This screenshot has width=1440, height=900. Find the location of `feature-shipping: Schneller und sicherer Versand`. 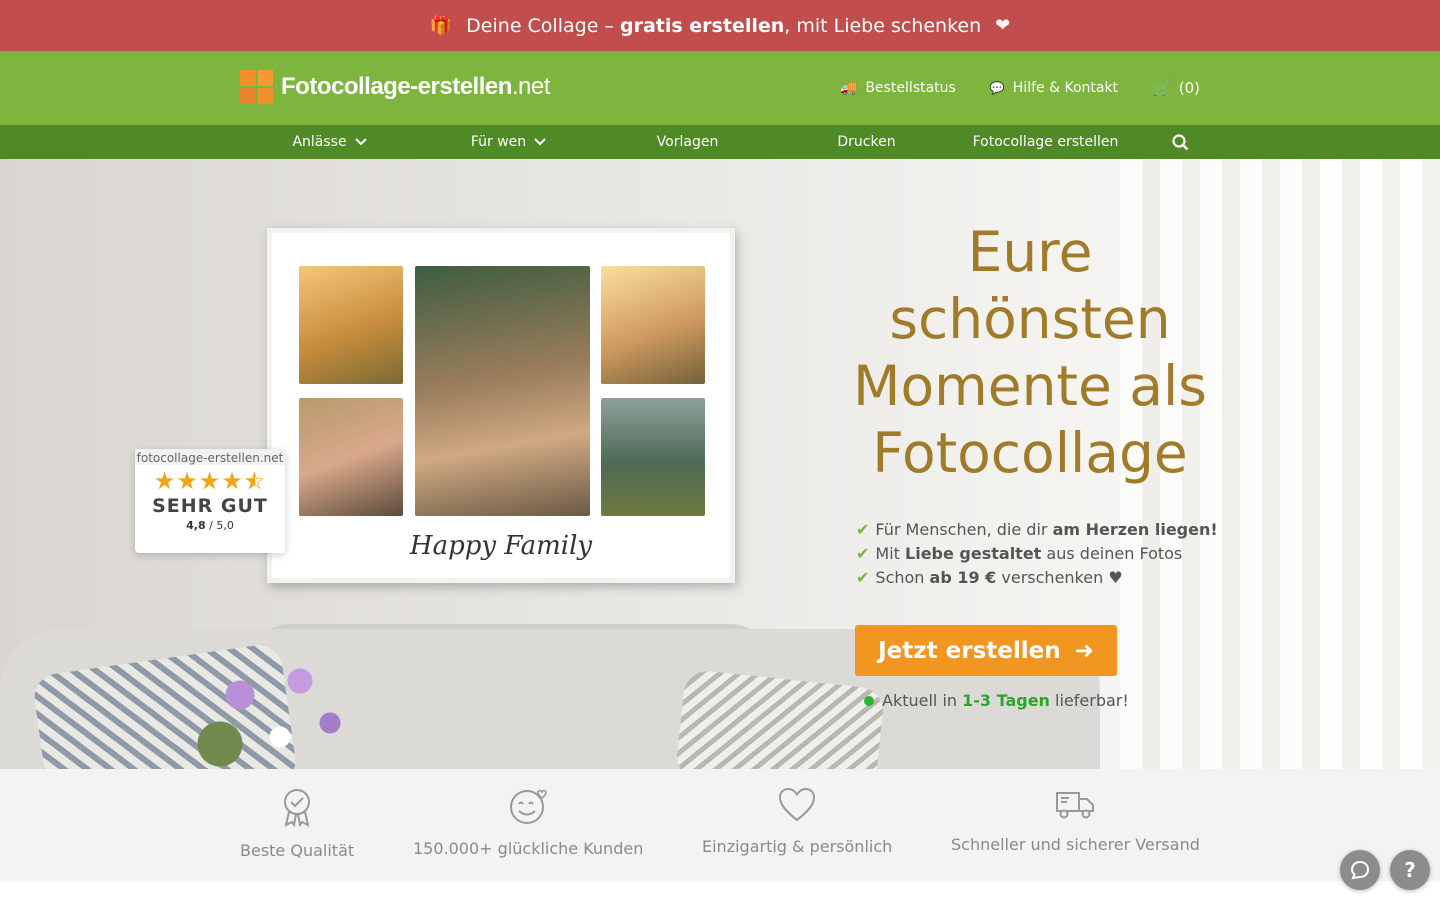

feature-shipping: Schneller und sicherer Versand is located at coordinates (1075, 820).